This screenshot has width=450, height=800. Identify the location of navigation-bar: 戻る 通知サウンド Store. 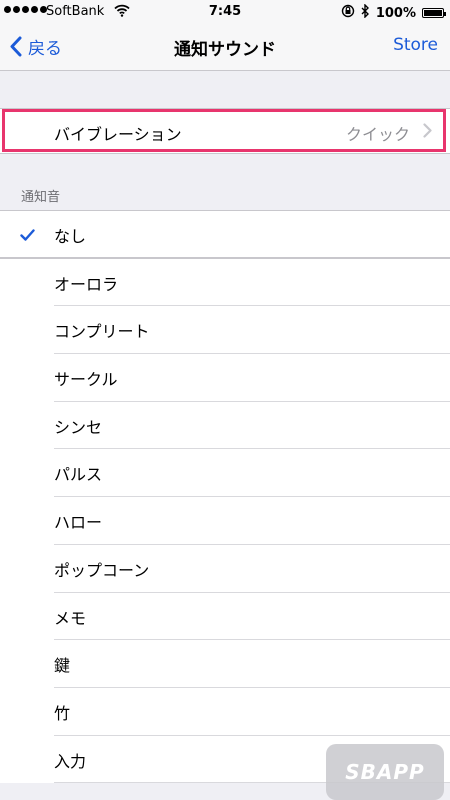
(225, 47).